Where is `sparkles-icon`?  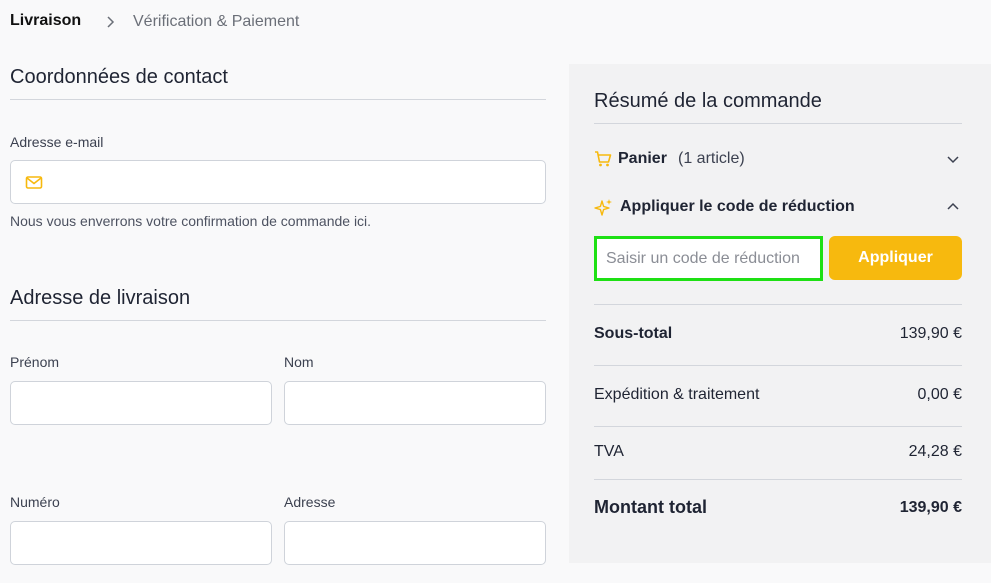
sparkles-icon is located at coordinates (603, 207).